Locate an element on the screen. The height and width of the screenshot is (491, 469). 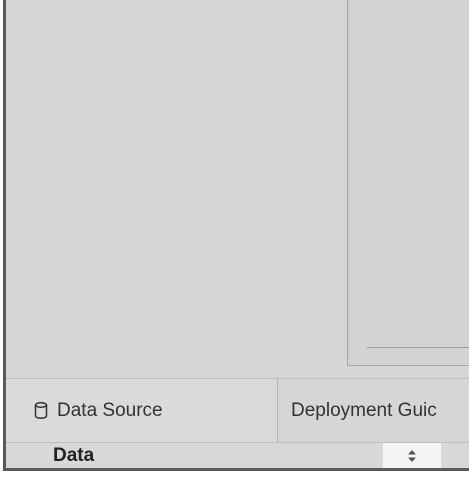
tab-label: Deployment Guic is located at coordinates (364, 410).